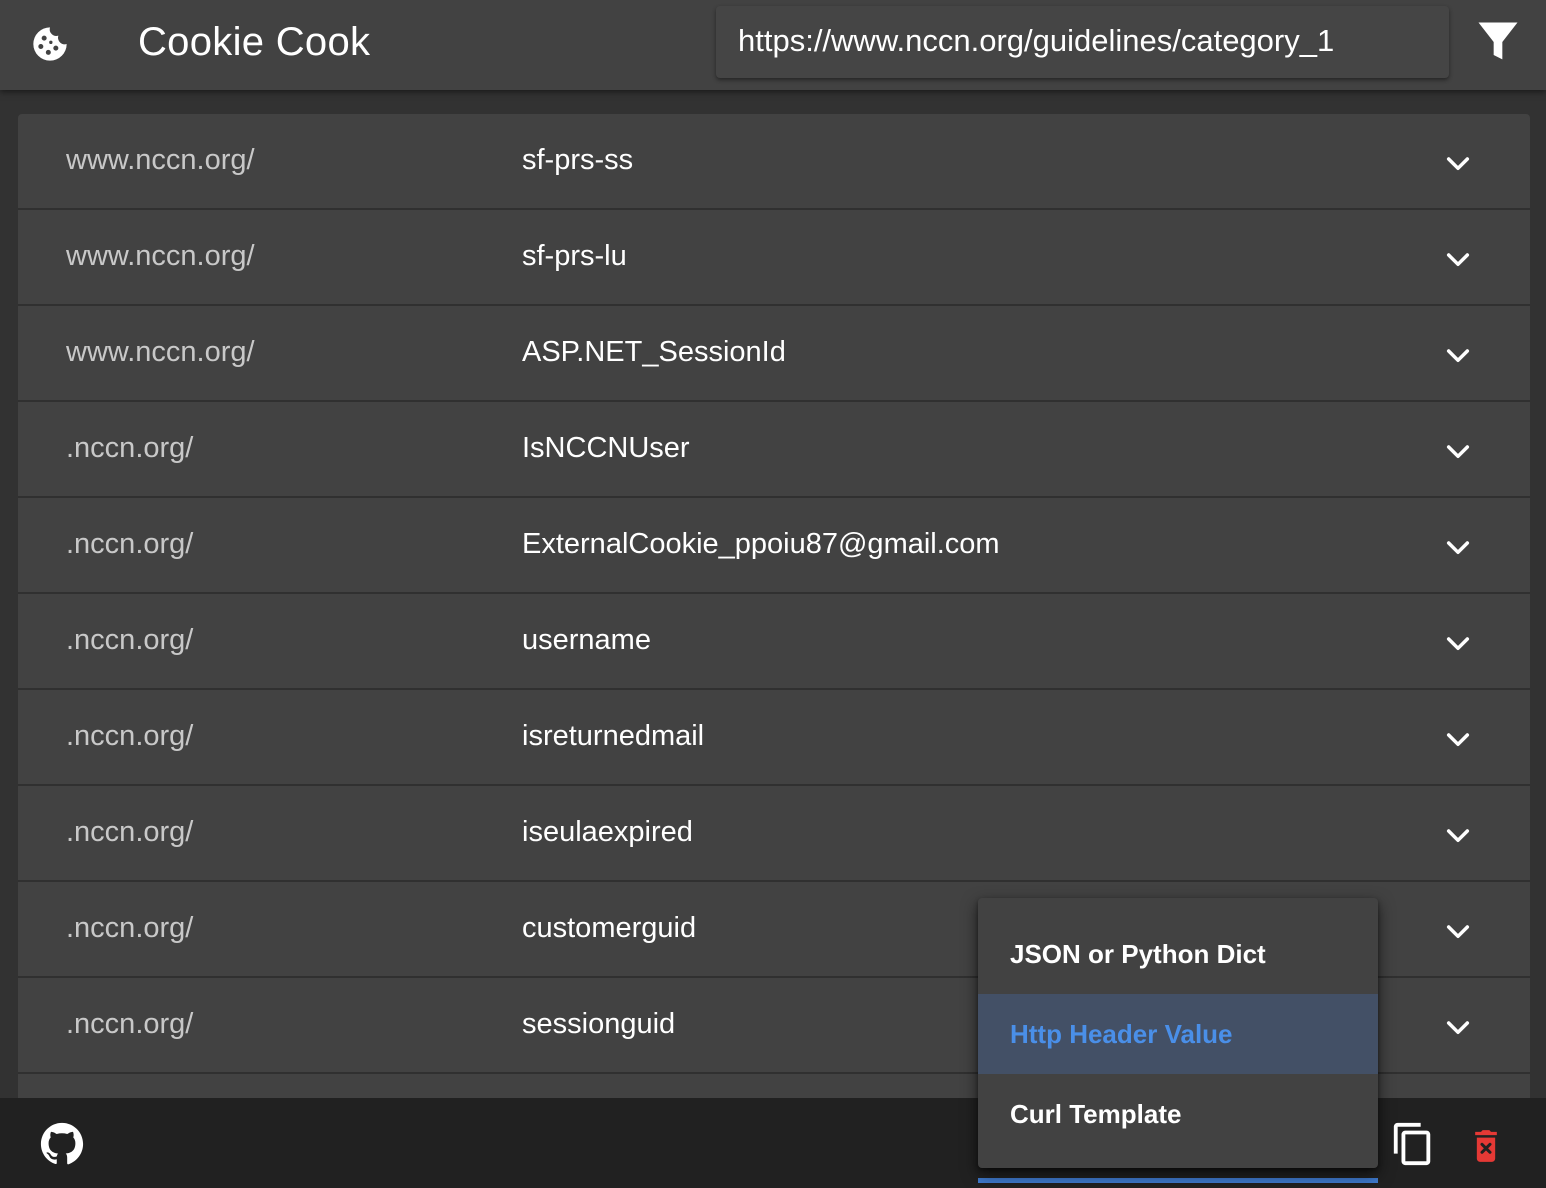  Describe the element at coordinates (254, 42) in the screenshot. I see `app-title: Cookie Cook` at that location.